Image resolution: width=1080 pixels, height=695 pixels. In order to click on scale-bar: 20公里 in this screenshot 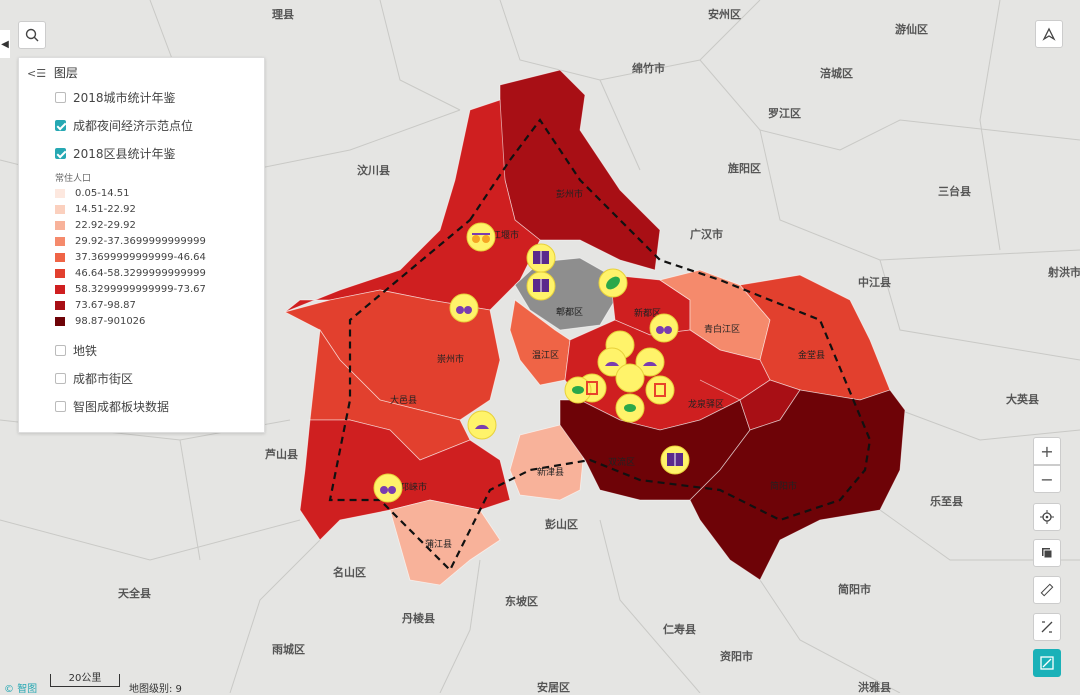, I will do `click(85, 680)`.